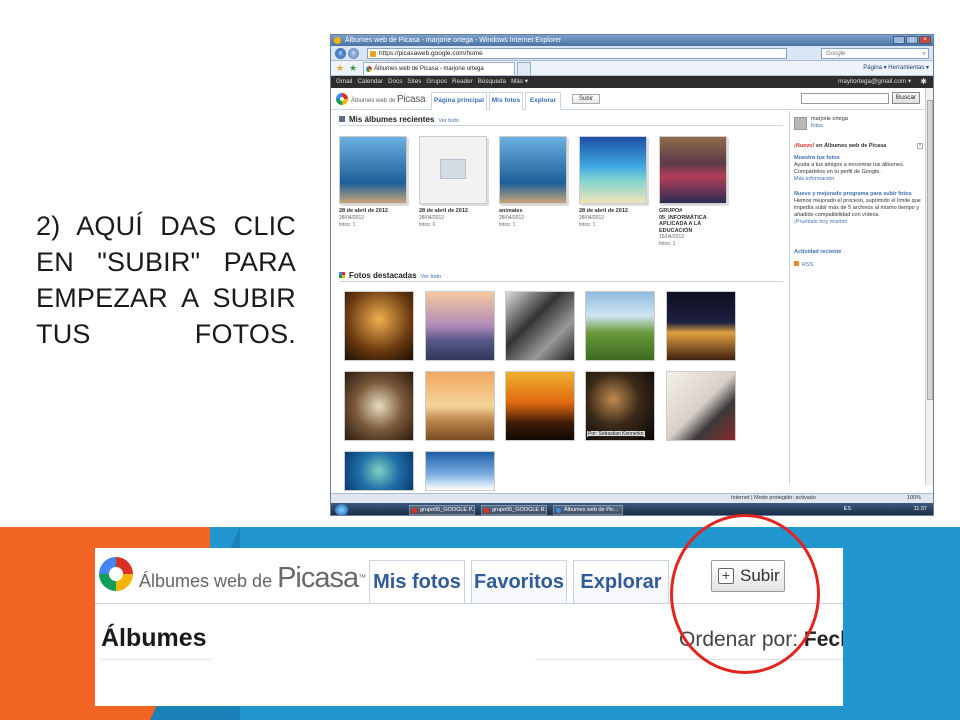  Describe the element at coordinates (492, 81) in the screenshot. I see `google-bar-link: Búsqueda` at that location.